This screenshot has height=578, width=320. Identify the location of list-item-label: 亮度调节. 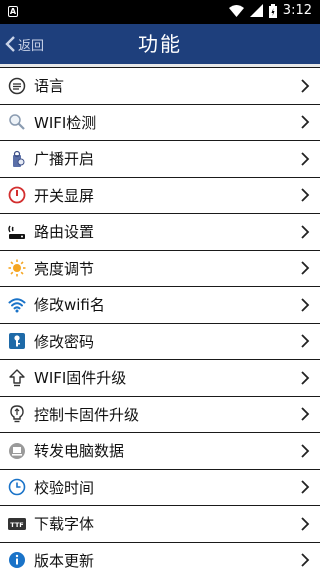
(177, 268).